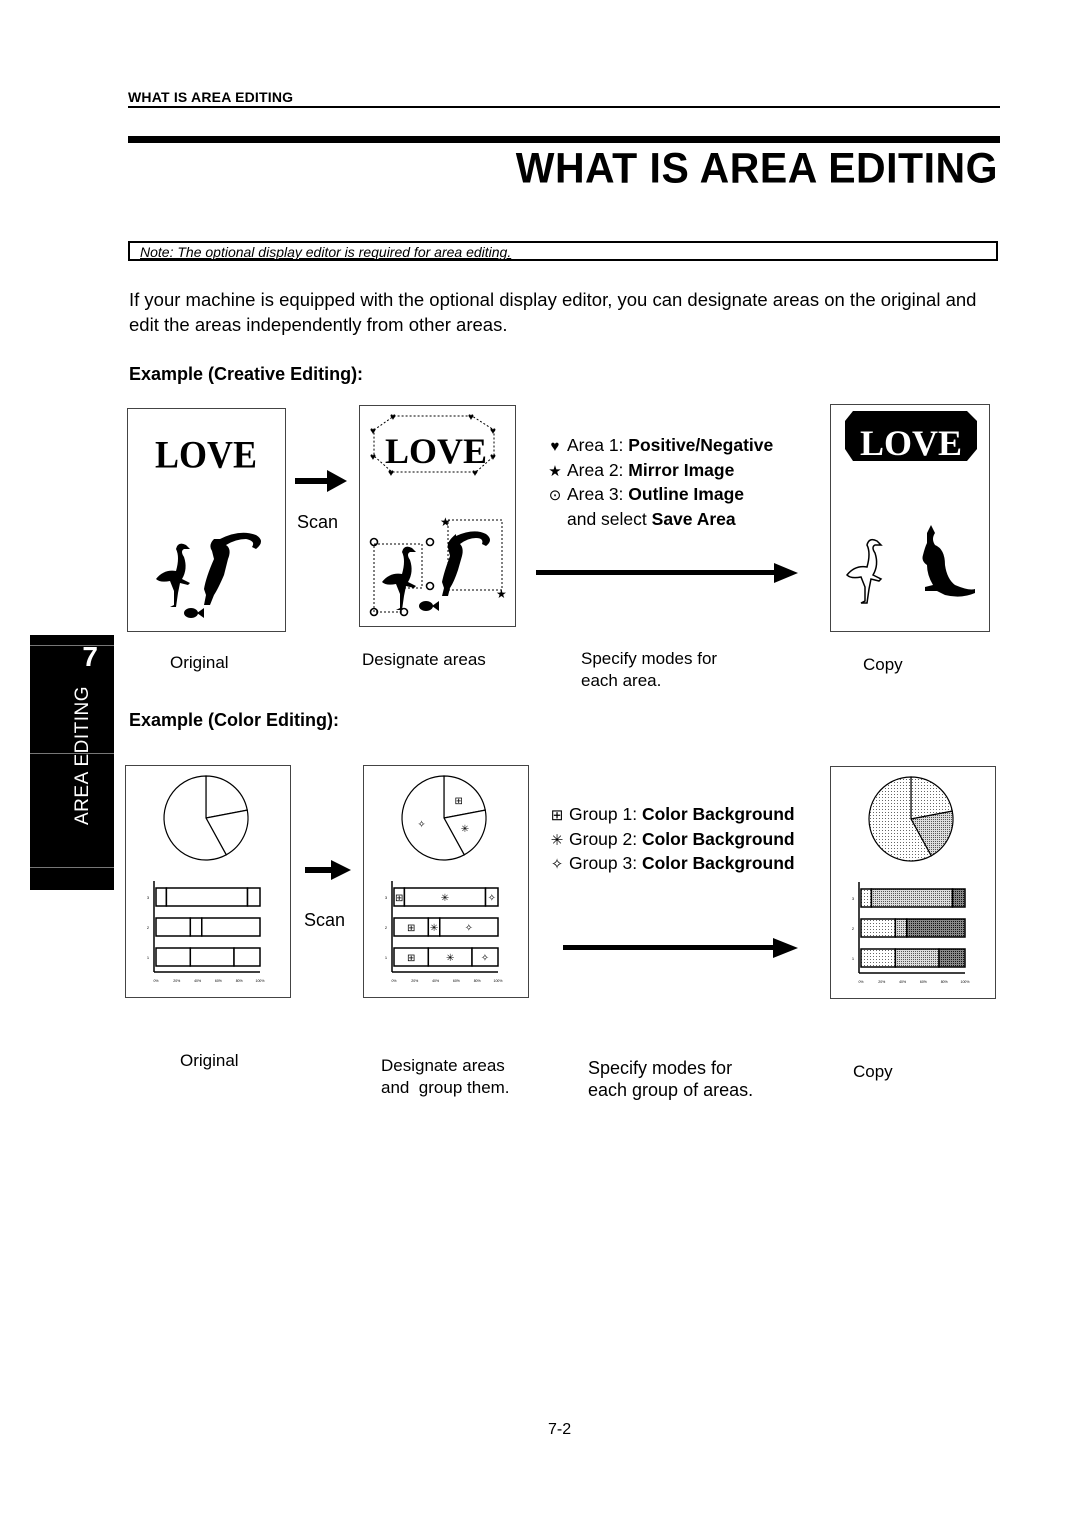 The height and width of the screenshot is (1524, 1080). I want to click on creative-copy-illustration: LOVE, so click(911, 507).